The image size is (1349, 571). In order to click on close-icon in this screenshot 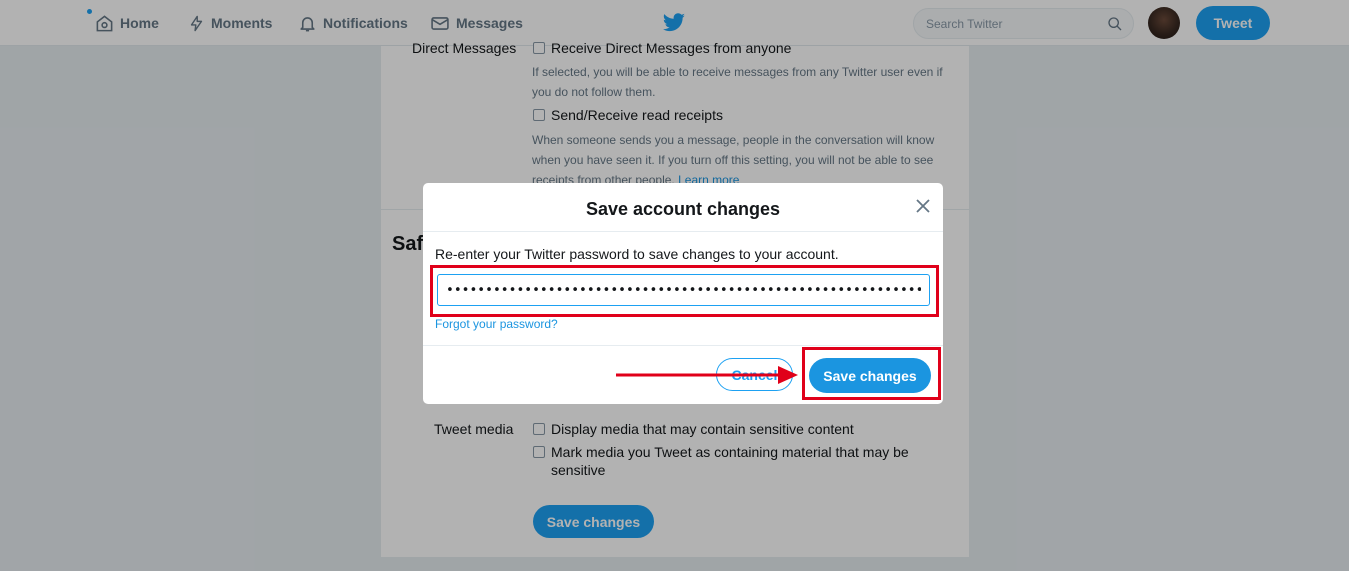, I will do `click(923, 206)`.